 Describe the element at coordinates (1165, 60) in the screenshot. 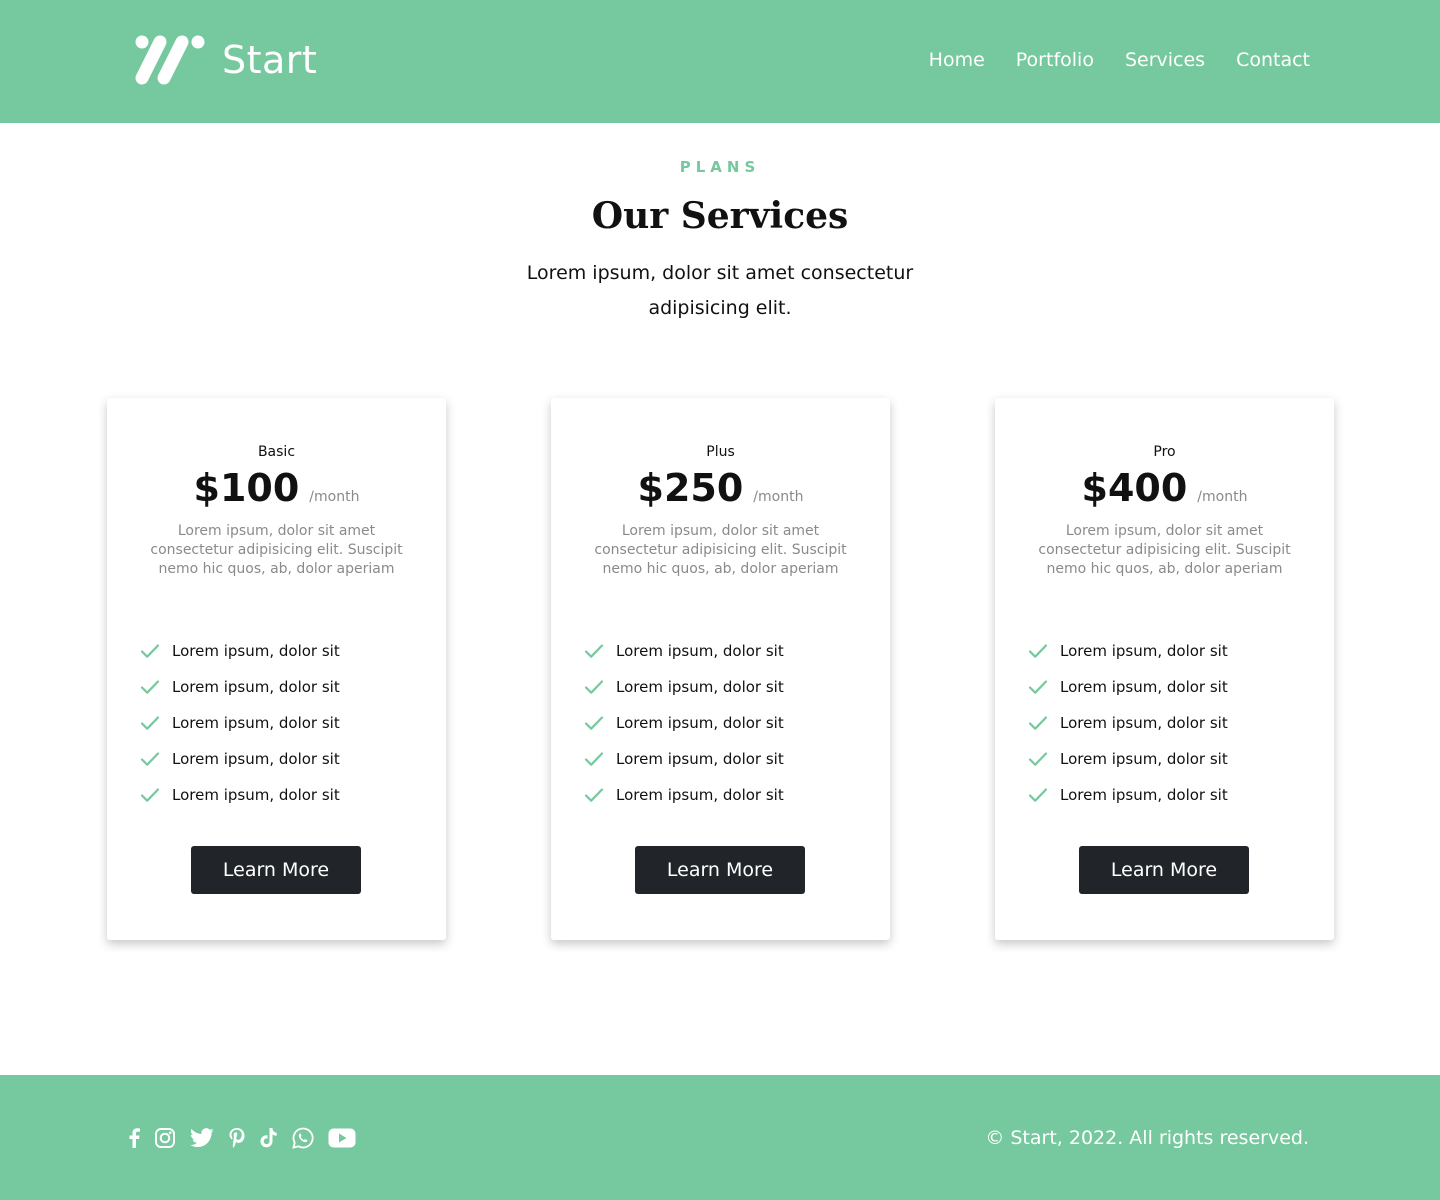

I see `nav-services: Services` at that location.